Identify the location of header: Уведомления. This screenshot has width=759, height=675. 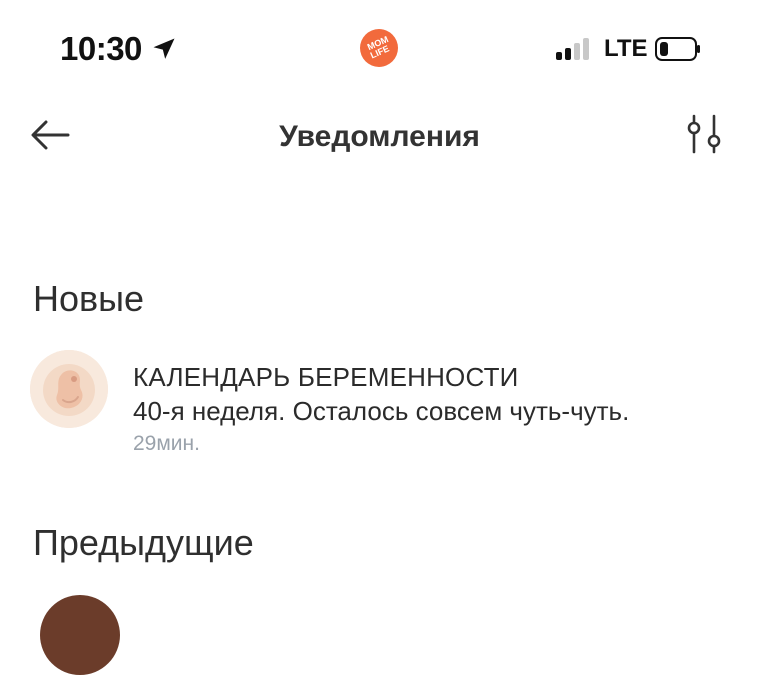
(379, 135).